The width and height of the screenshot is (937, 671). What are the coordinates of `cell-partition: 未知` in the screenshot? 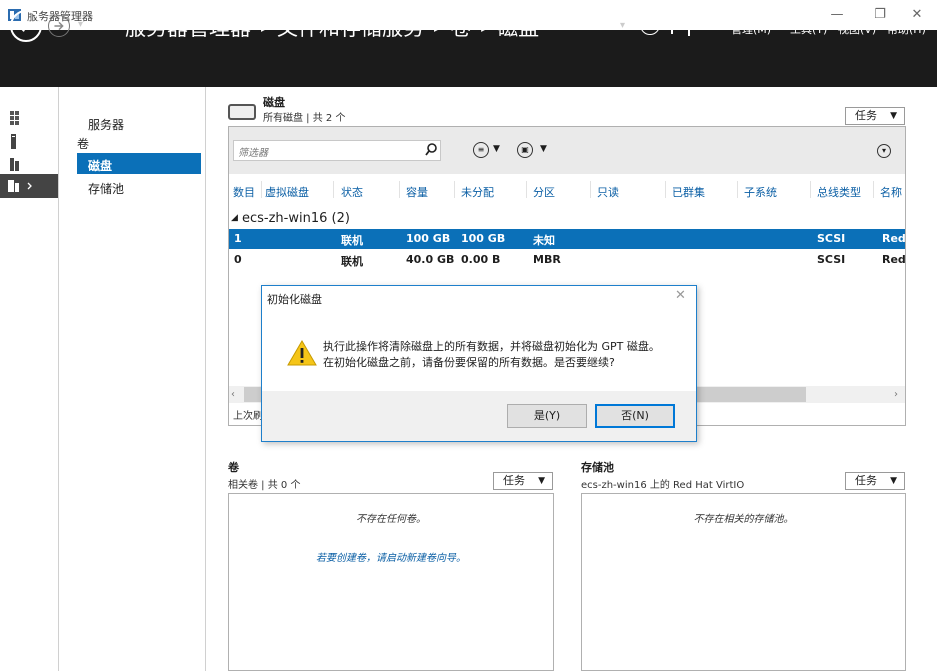 It's located at (544, 240).